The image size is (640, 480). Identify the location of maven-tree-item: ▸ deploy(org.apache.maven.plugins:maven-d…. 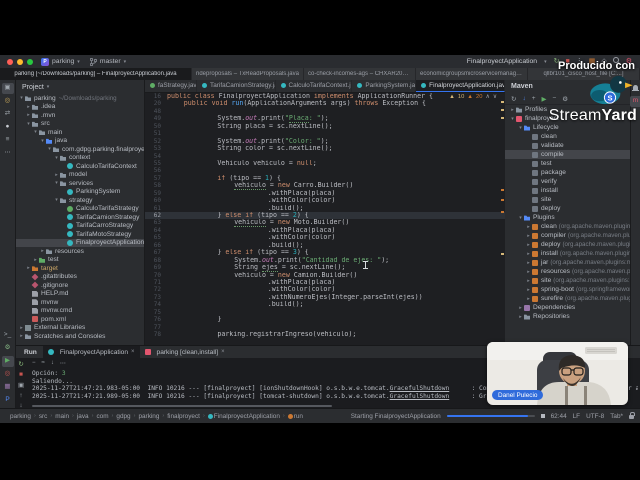
(567, 244).